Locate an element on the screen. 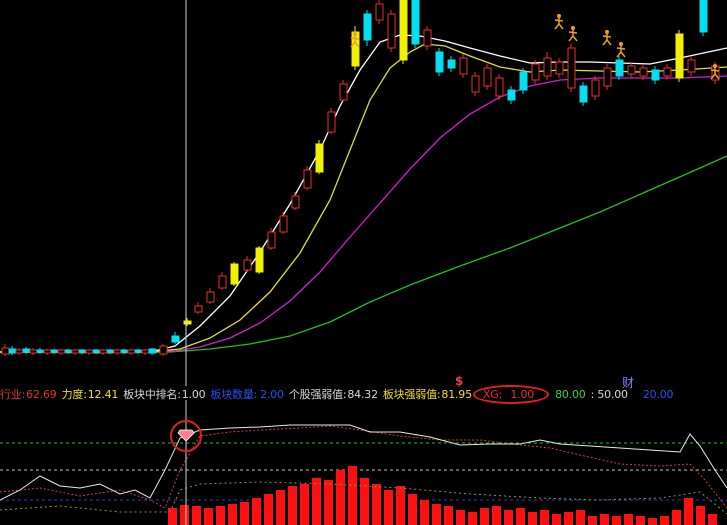 Image resolution: width=727 pixels, height=525 pixels. board-count-value: 2.00 is located at coordinates (272, 394).